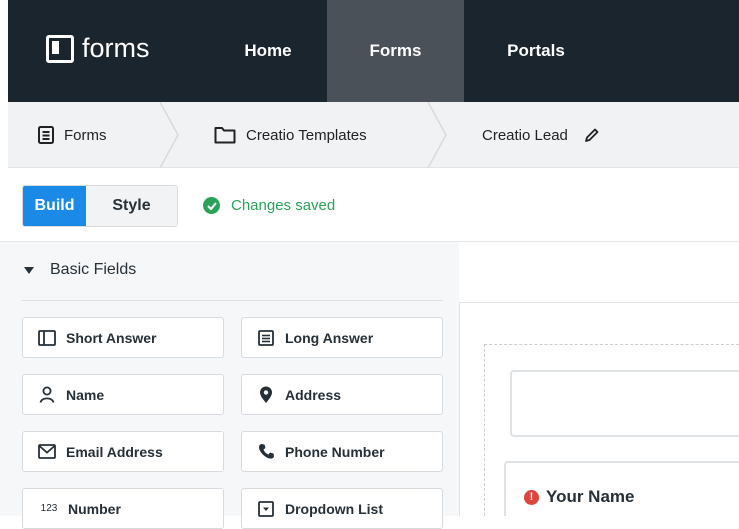  What do you see at coordinates (334, 508) in the screenshot?
I see `field-label: Dropdown List` at bounding box center [334, 508].